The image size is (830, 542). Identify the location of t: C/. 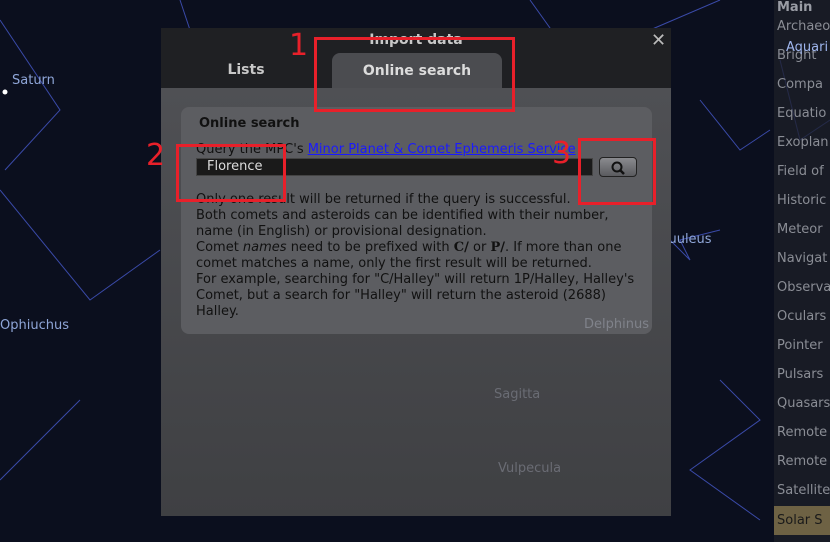
(461, 247).